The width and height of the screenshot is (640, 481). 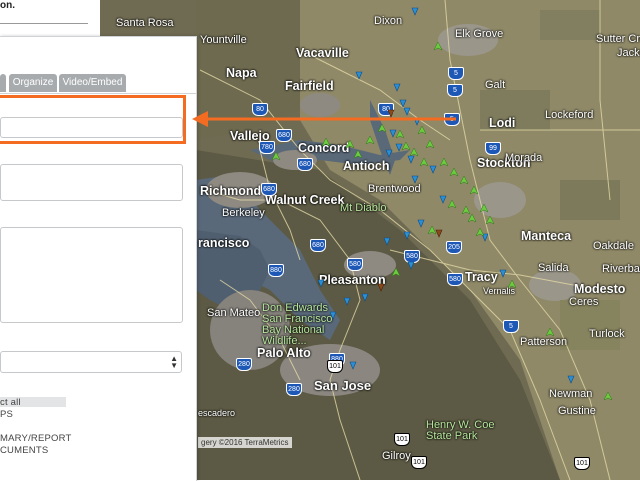 What do you see at coordinates (36, 438) in the screenshot?
I see `summary-report-option: MARY/REPORT` at bounding box center [36, 438].